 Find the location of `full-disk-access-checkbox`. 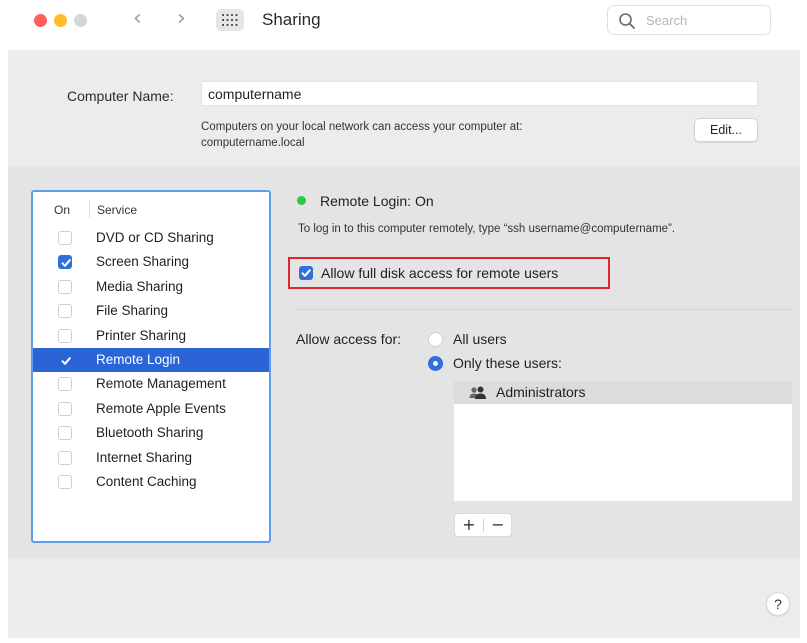

full-disk-access-checkbox is located at coordinates (306, 273).